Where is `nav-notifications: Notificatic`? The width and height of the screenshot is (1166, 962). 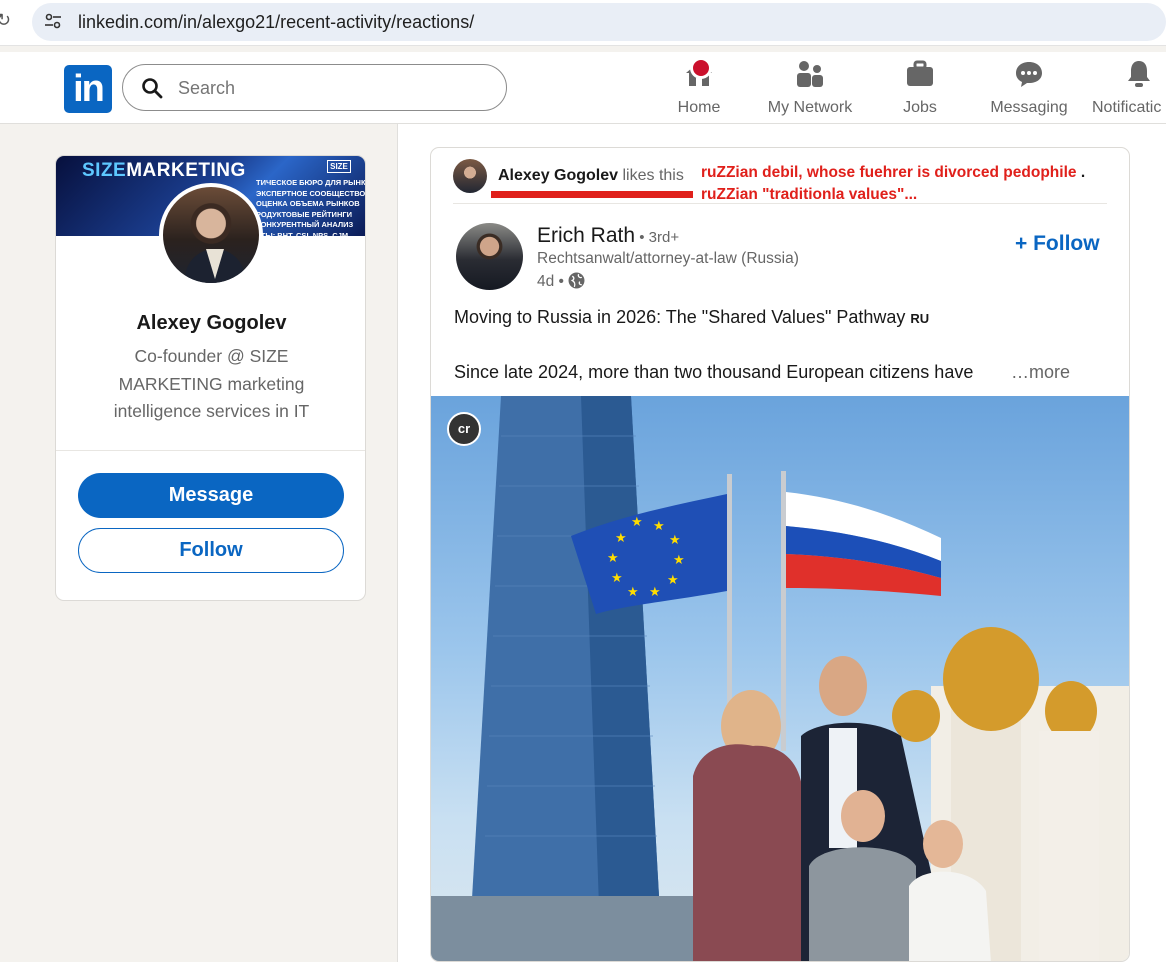
nav-notifications: Notificatic is located at coordinates (1129, 88).